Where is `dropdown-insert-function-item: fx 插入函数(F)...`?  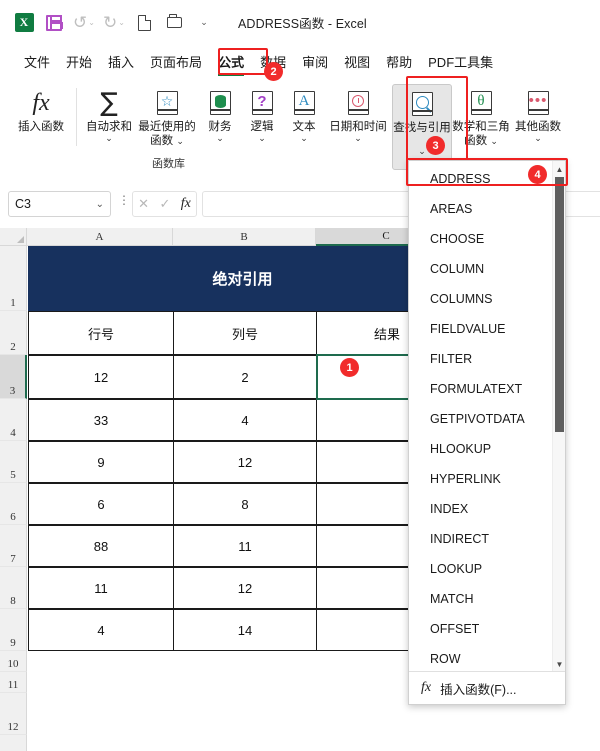 dropdown-insert-function-item: fx 插入函数(F)... is located at coordinates (487, 687).